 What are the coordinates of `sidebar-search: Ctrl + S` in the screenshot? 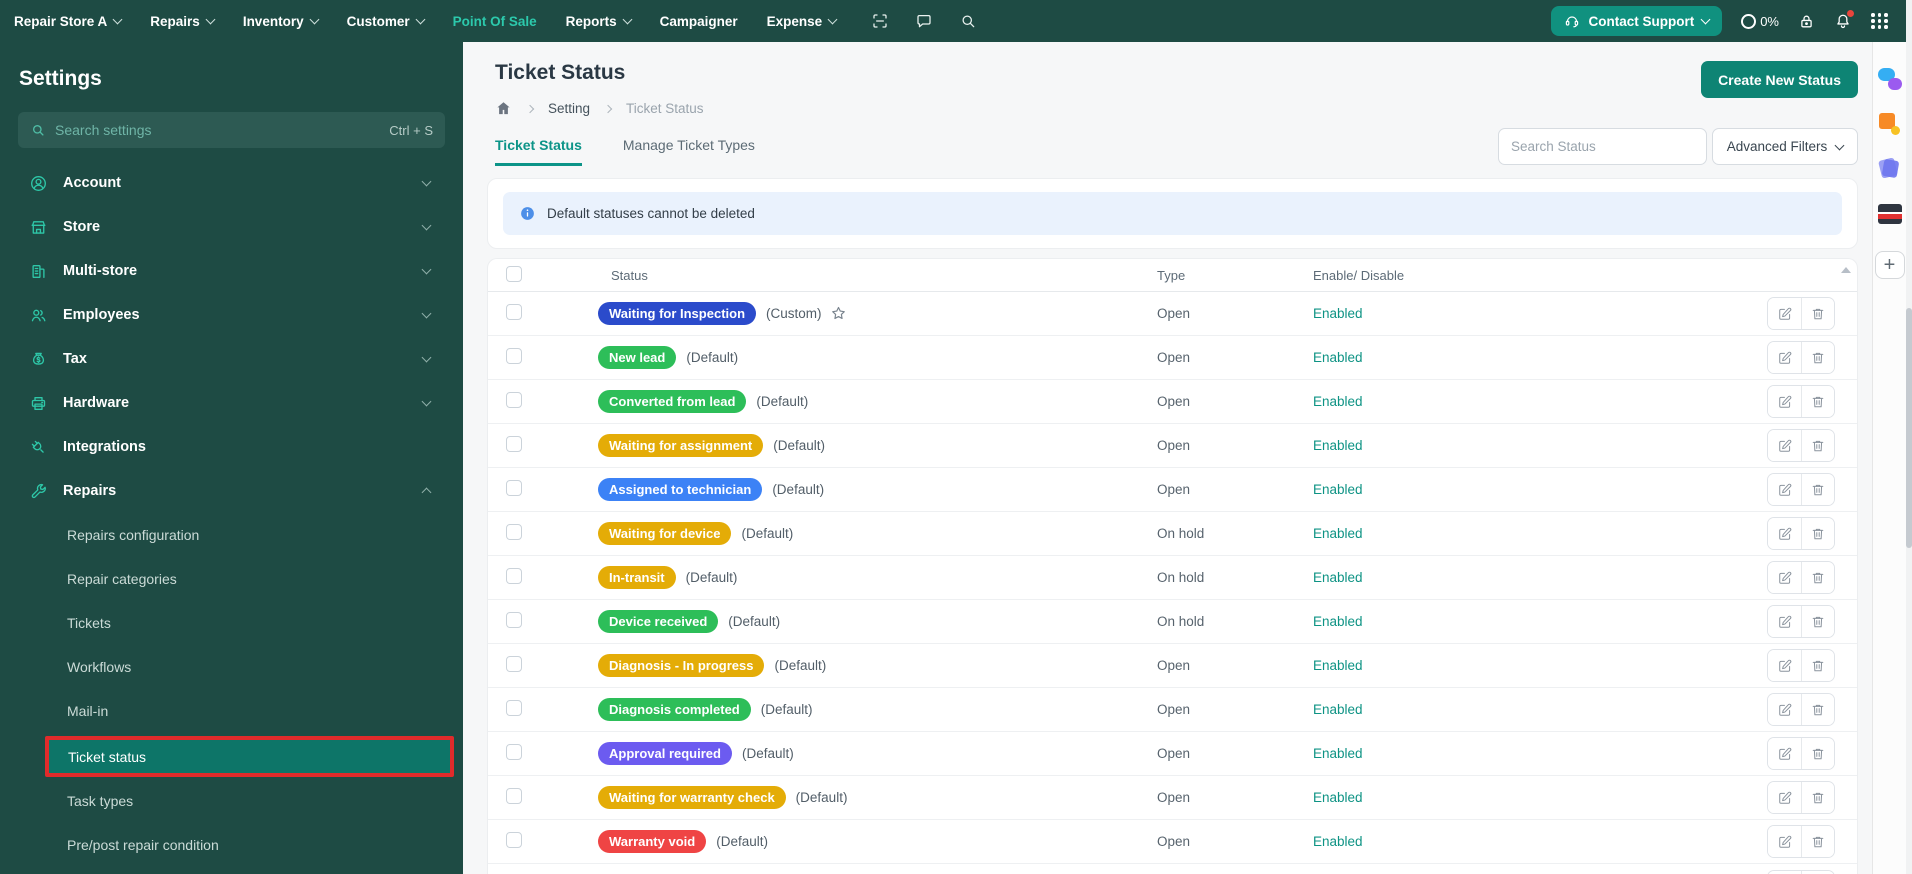 It's located at (231, 130).